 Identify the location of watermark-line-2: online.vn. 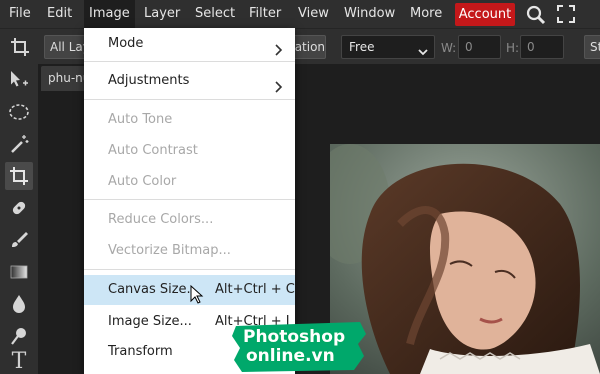
(290, 356).